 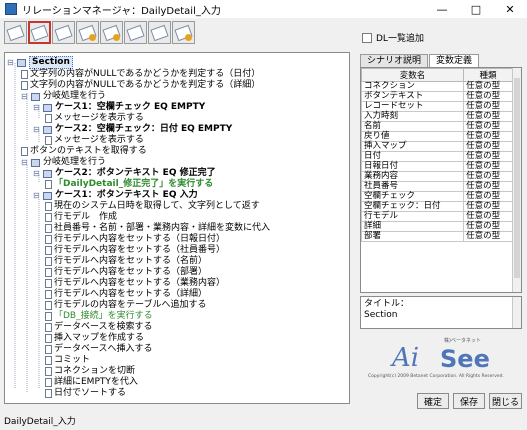 I want to click on tree-row: ⊟ ケース2：空欄チェック：日付 EQ EMPTY, so click(x=132, y=129).